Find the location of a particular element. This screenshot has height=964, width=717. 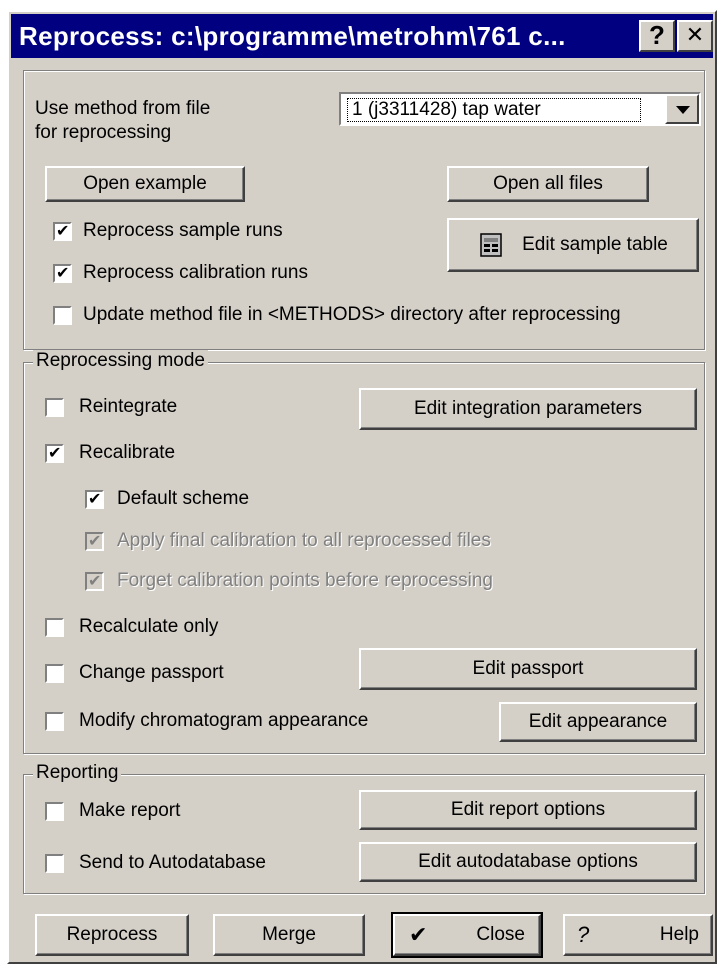

edit-sample-table-button: Edit sample table is located at coordinates (573, 245).